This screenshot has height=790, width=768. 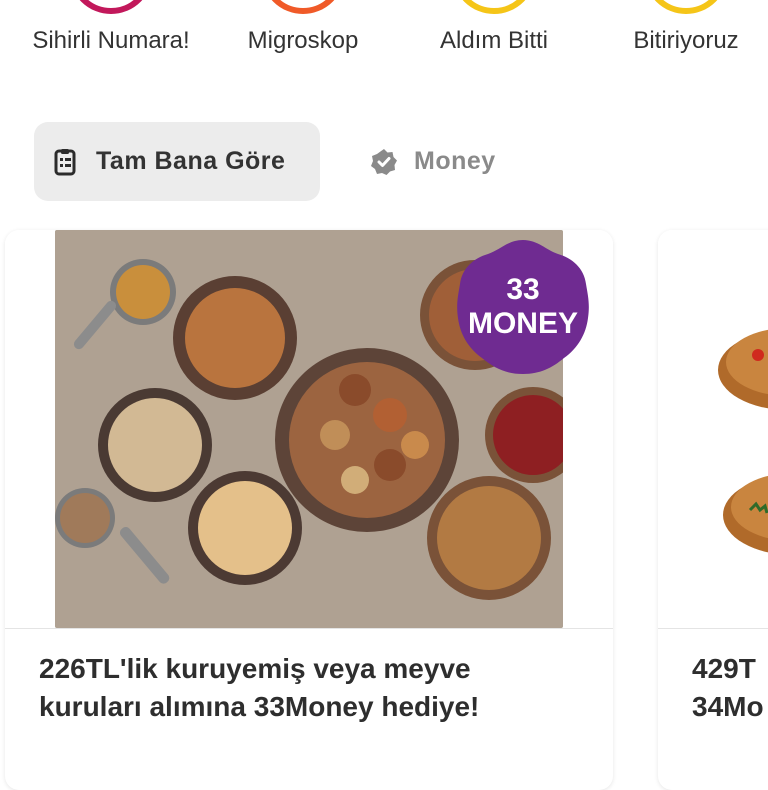 What do you see at coordinates (724, 668) in the screenshot?
I see `title-line: 429T` at bounding box center [724, 668].